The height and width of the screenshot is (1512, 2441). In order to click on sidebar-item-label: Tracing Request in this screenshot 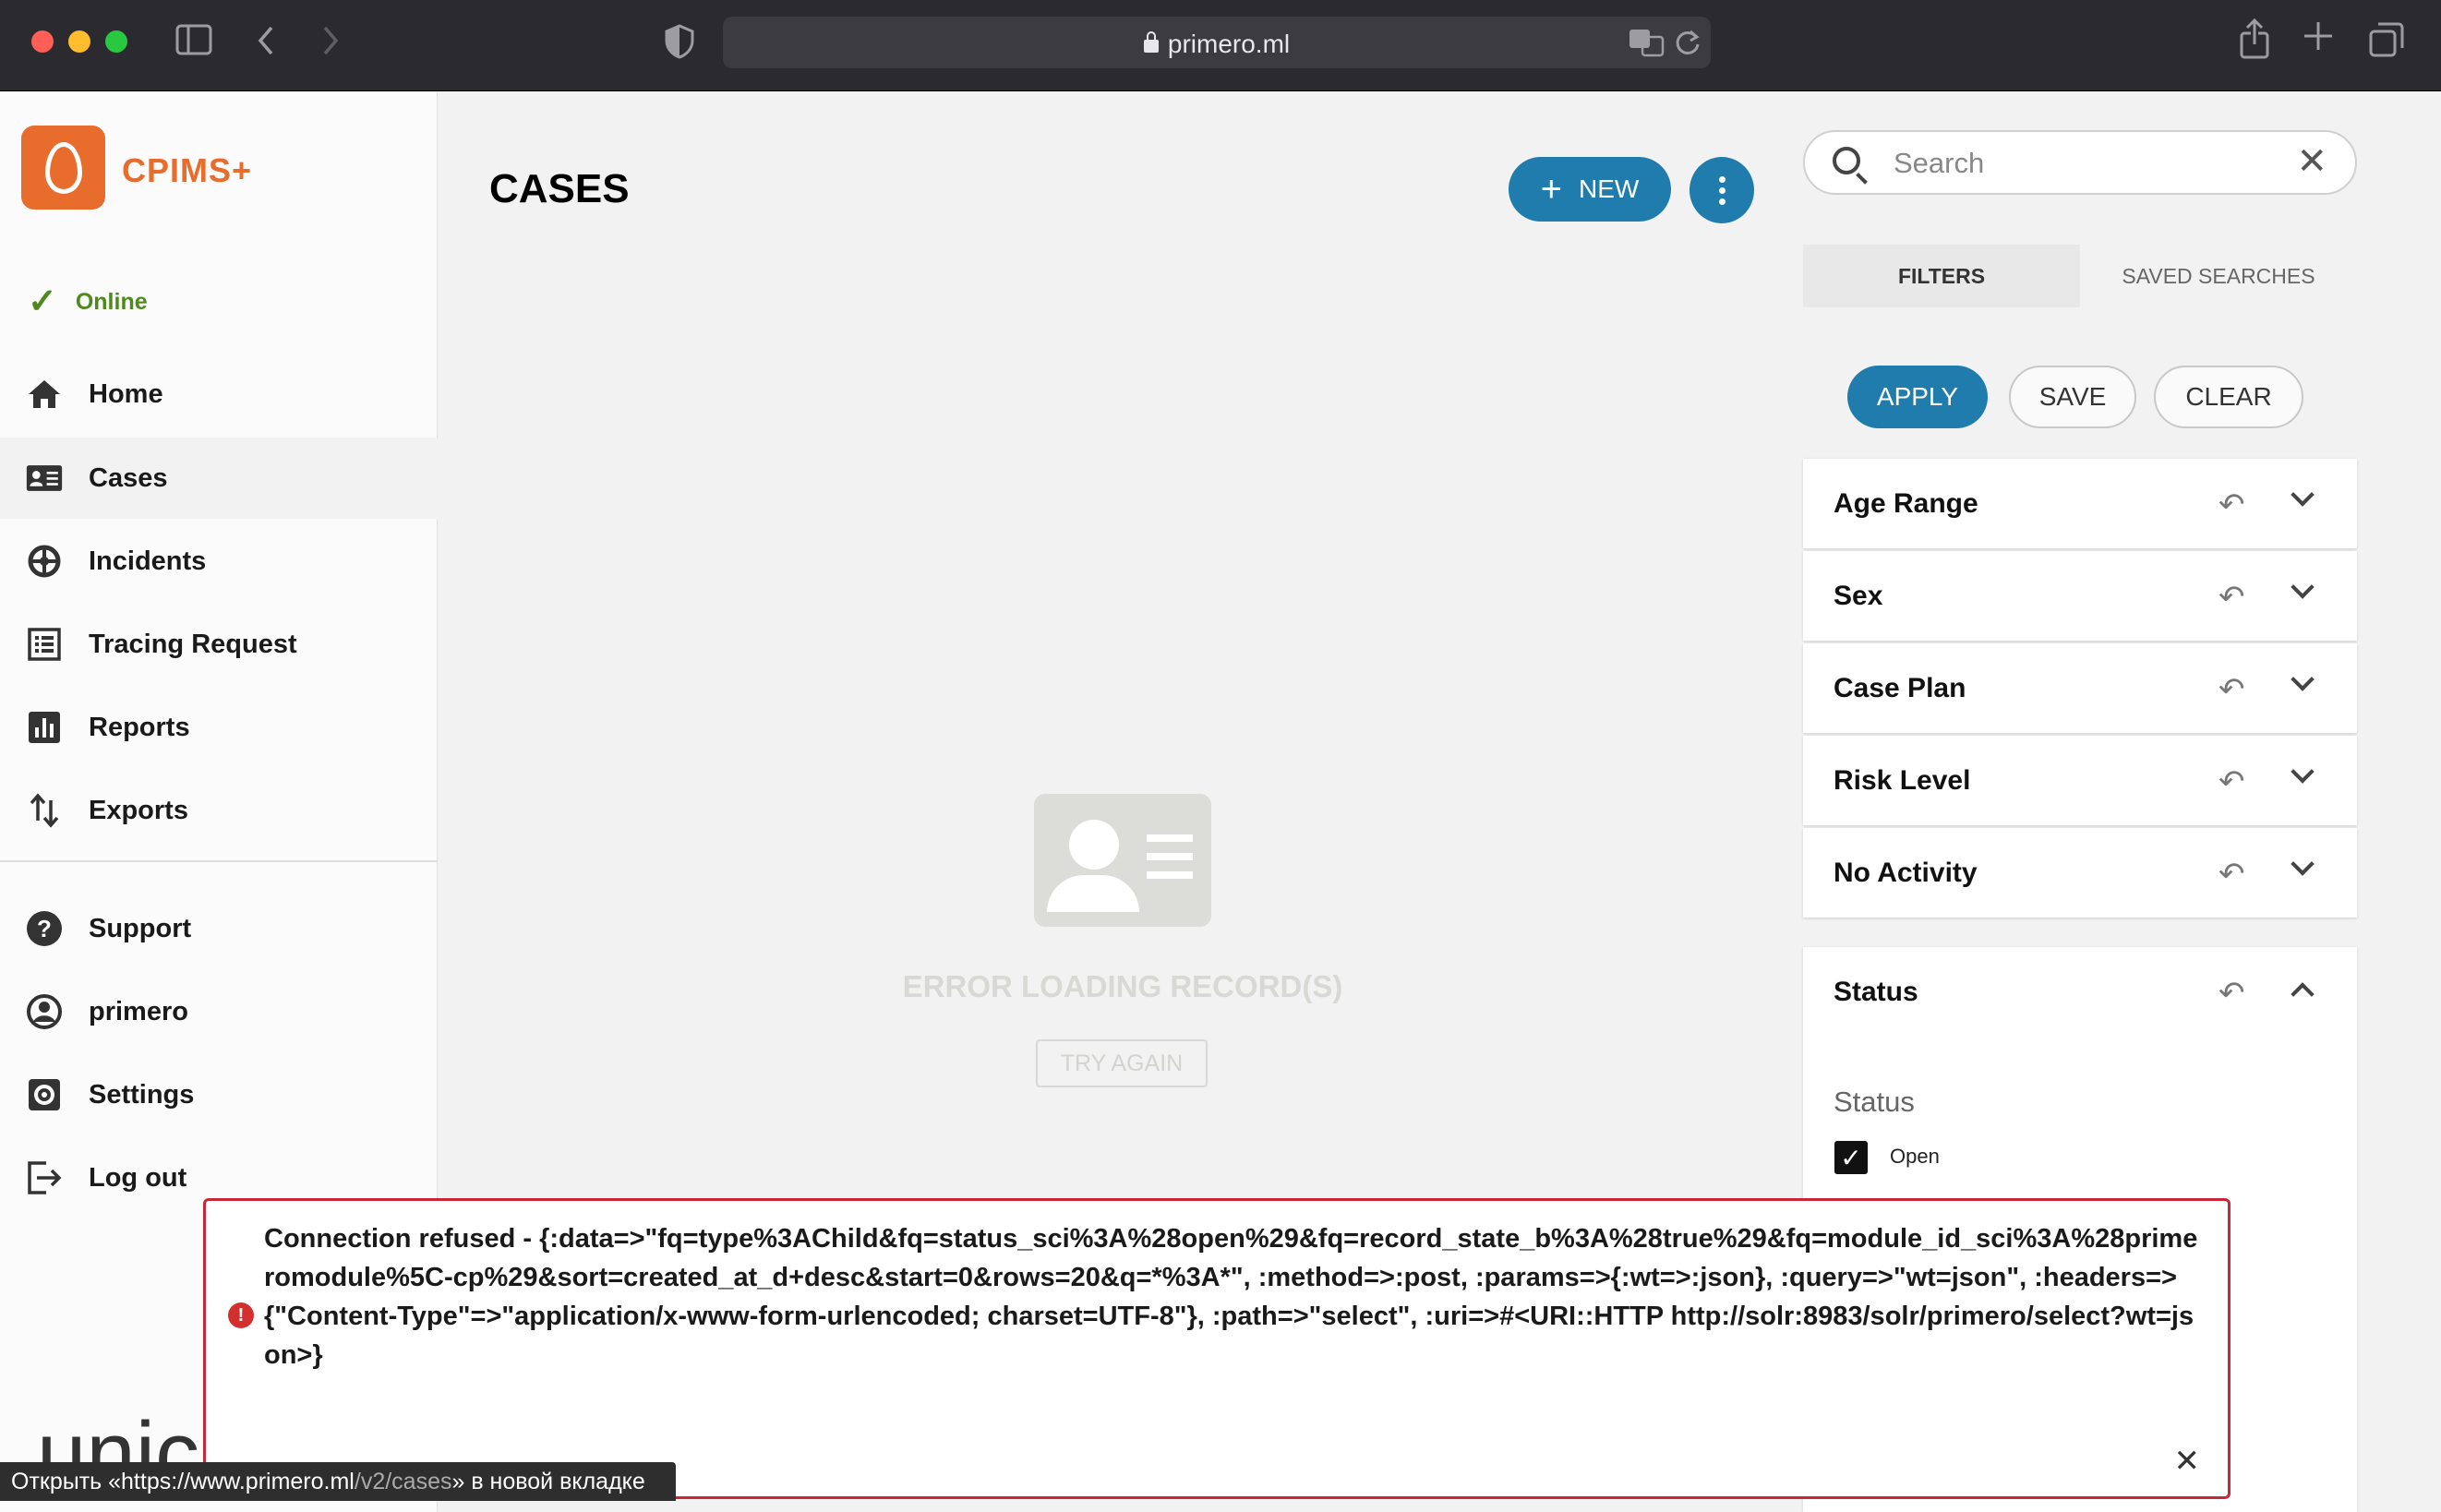, I will do `click(193, 644)`.